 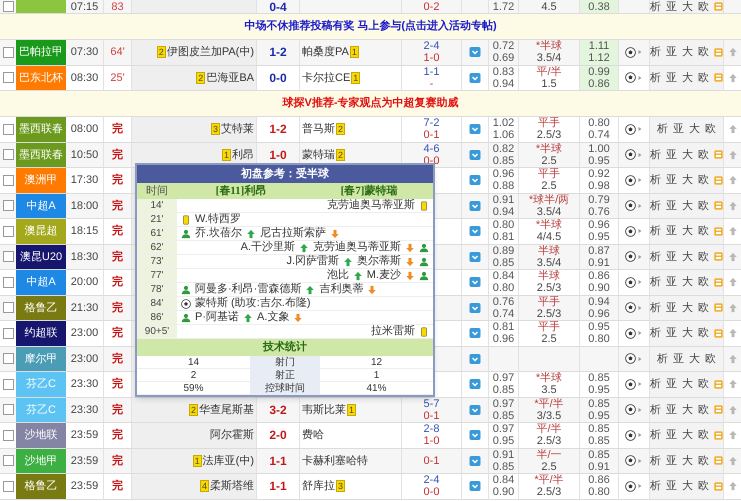 What do you see at coordinates (325, 52) in the screenshot?
I see `away-team: 帕桑度PA` at bounding box center [325, 52].